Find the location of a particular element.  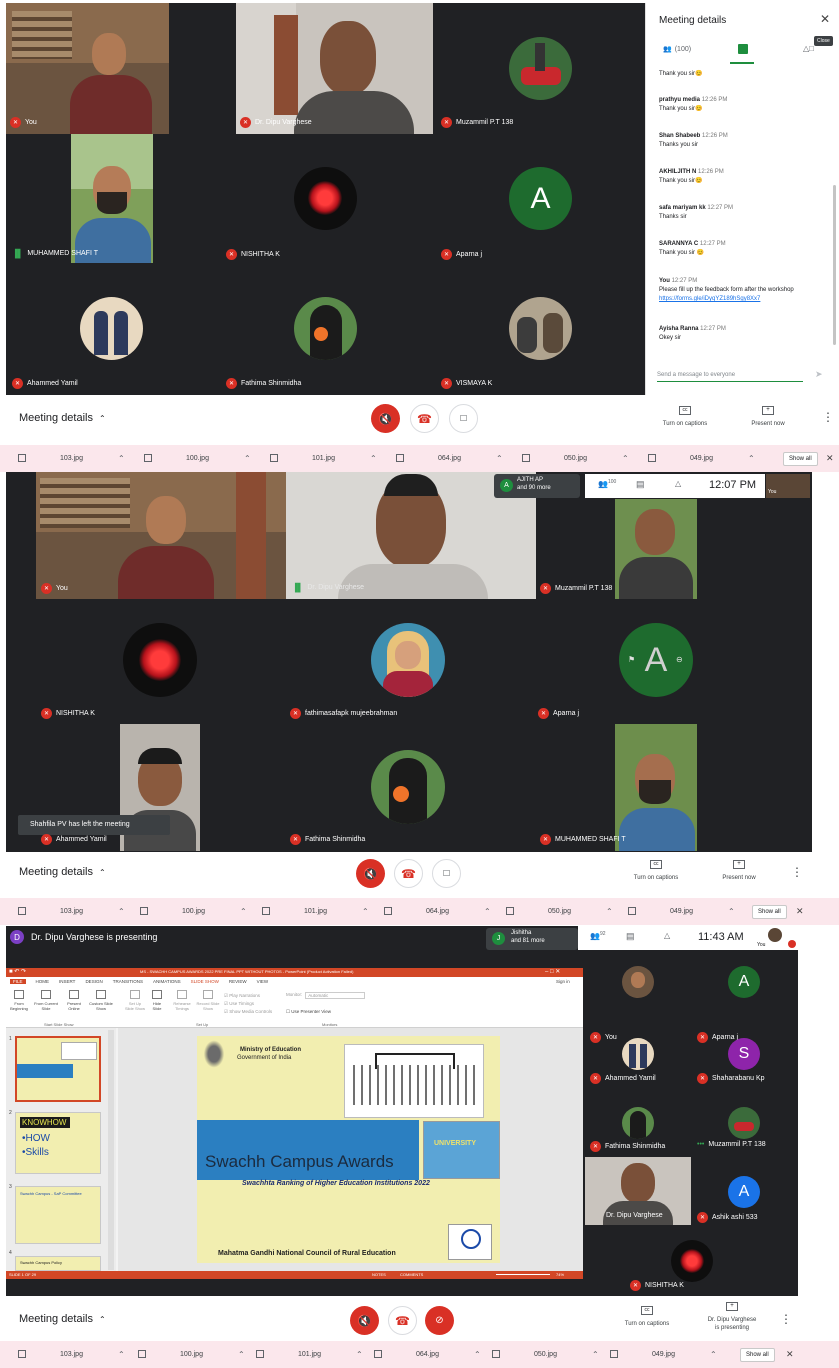

ribbon-present-online: Present Online is located at coordinates (74, 1000).